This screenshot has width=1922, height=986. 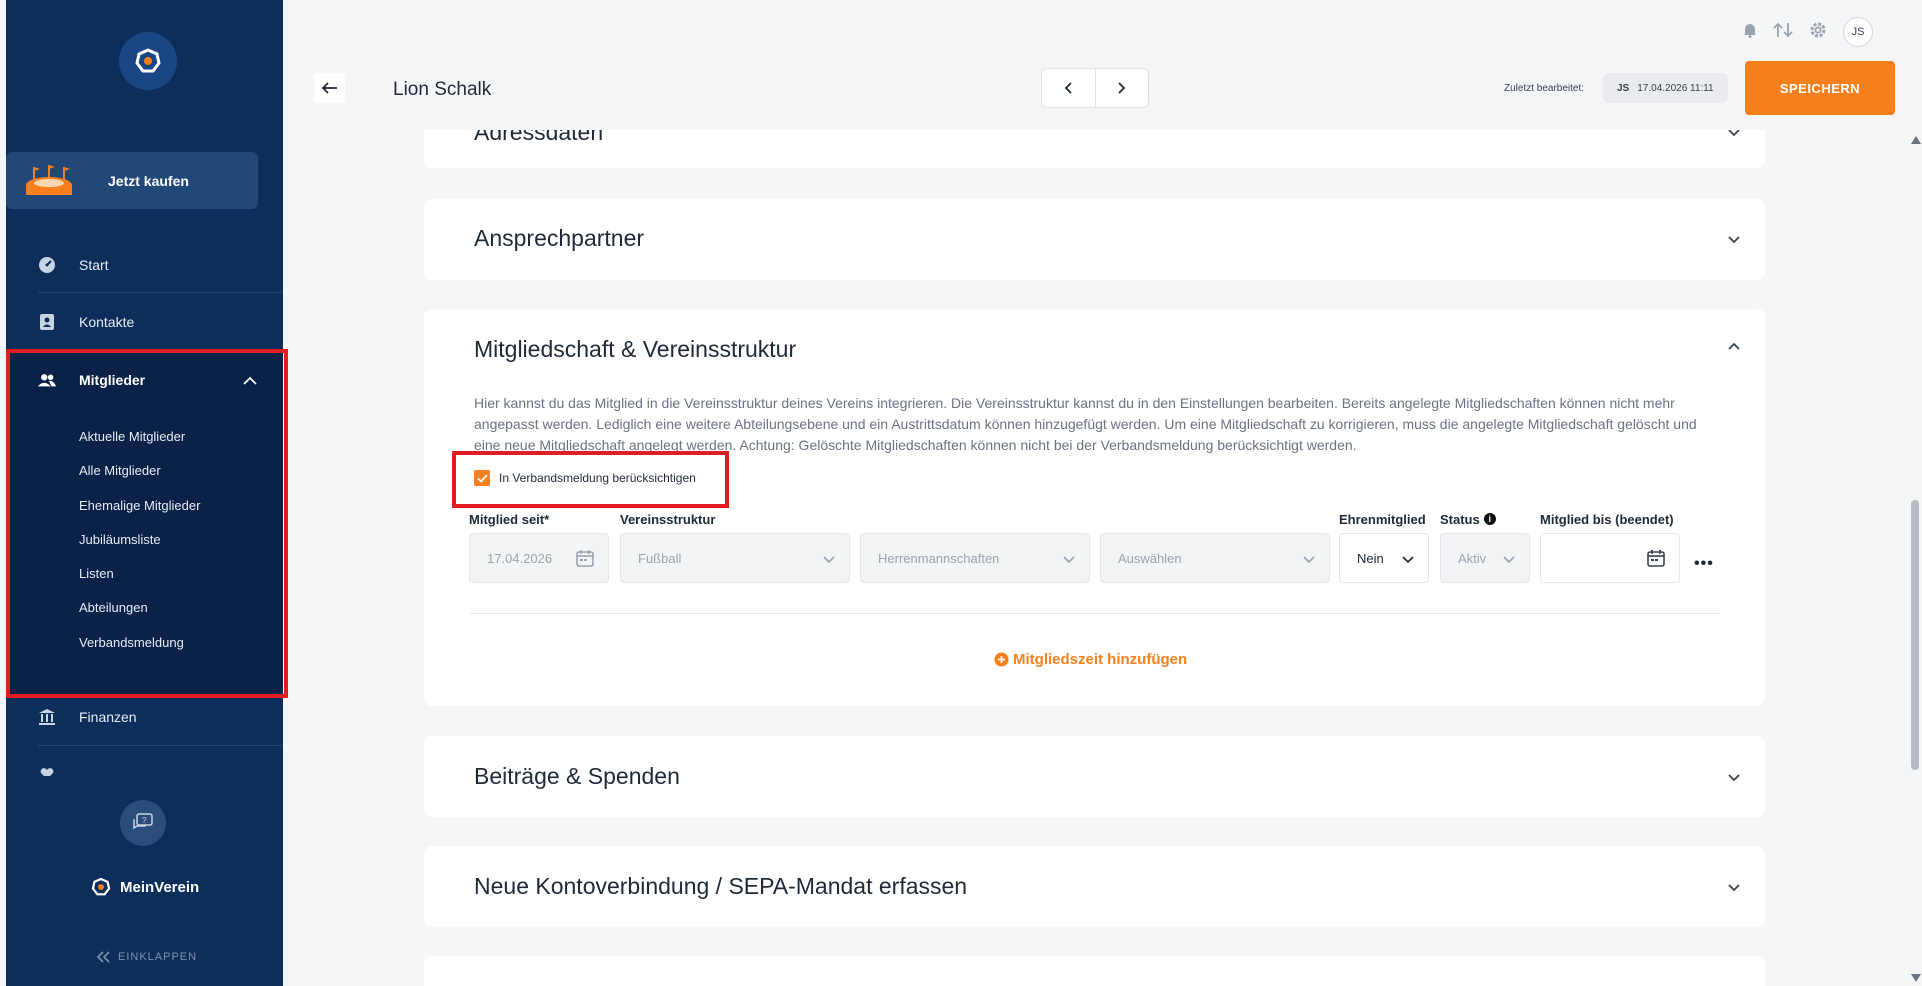 What do you see at coordinates (1100, 659) in the screenshot?
I see `add-membership-period-label: Mitgliedszeit hinzufügen` at bounding box center [1100, 659].